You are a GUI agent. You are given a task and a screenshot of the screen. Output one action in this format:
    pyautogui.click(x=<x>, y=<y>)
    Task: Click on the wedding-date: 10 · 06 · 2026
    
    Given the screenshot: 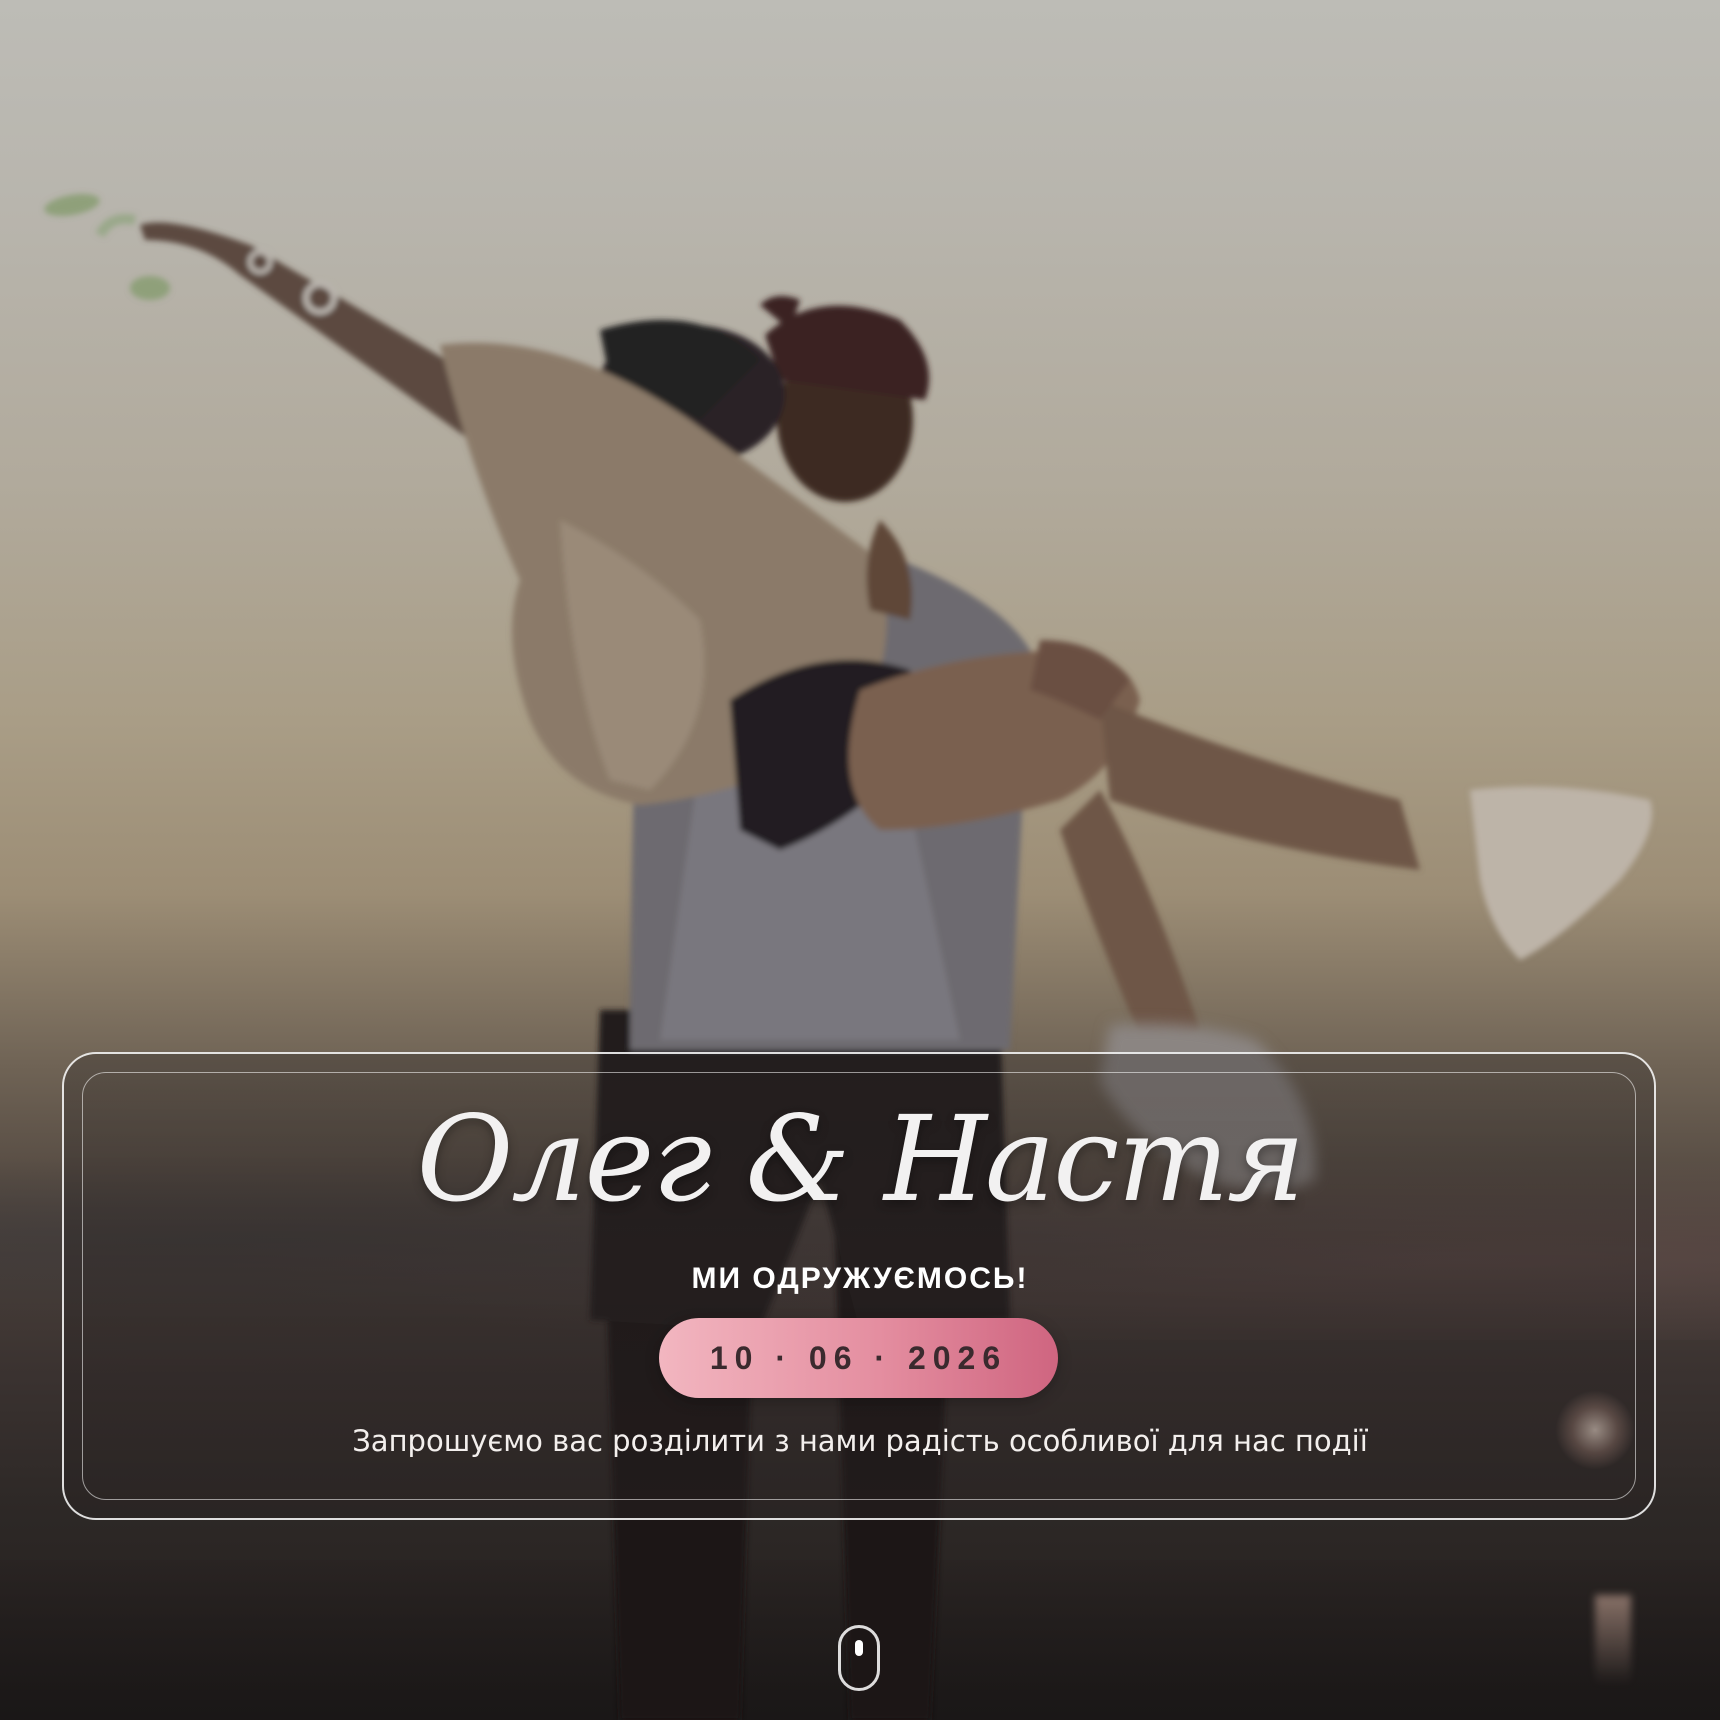 What is the action you would take?
    pyautogui.click(x=858, y=1357)
    